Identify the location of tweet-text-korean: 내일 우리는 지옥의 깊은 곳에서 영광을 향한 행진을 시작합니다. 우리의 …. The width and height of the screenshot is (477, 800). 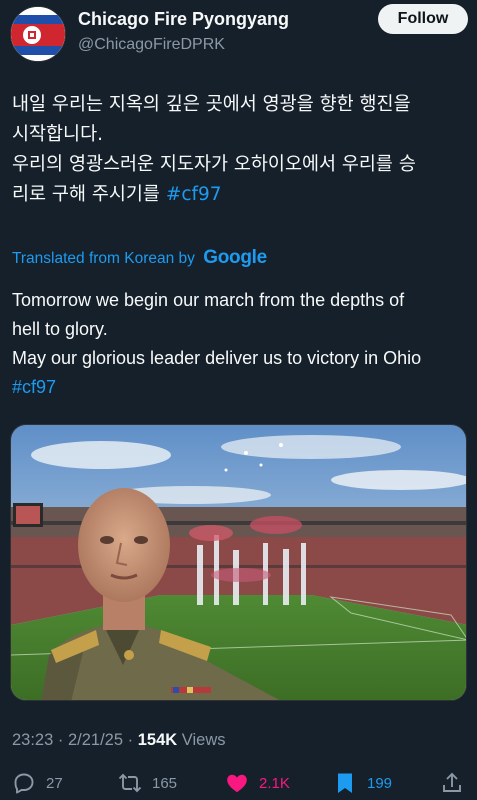
(242, 150).